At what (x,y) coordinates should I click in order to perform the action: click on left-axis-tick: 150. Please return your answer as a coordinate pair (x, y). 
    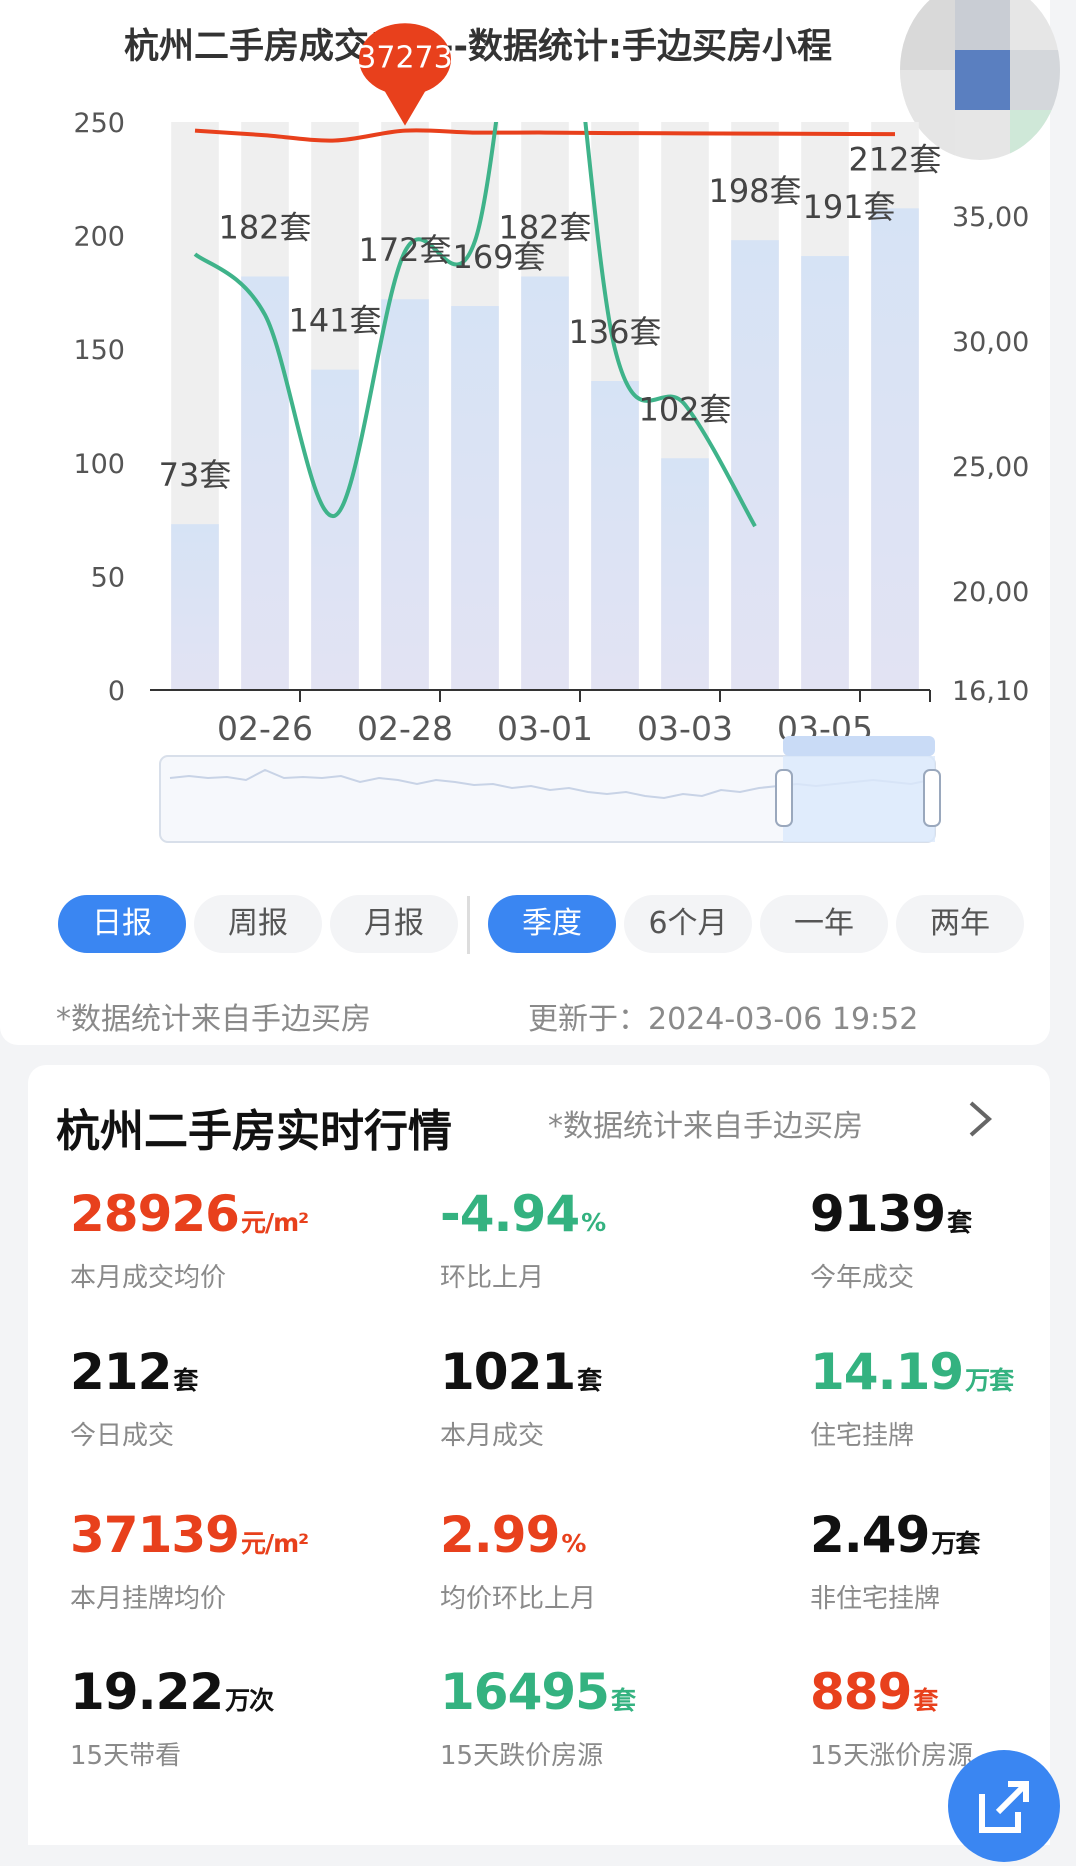
    Looking at the image, I should click on (99, 350).